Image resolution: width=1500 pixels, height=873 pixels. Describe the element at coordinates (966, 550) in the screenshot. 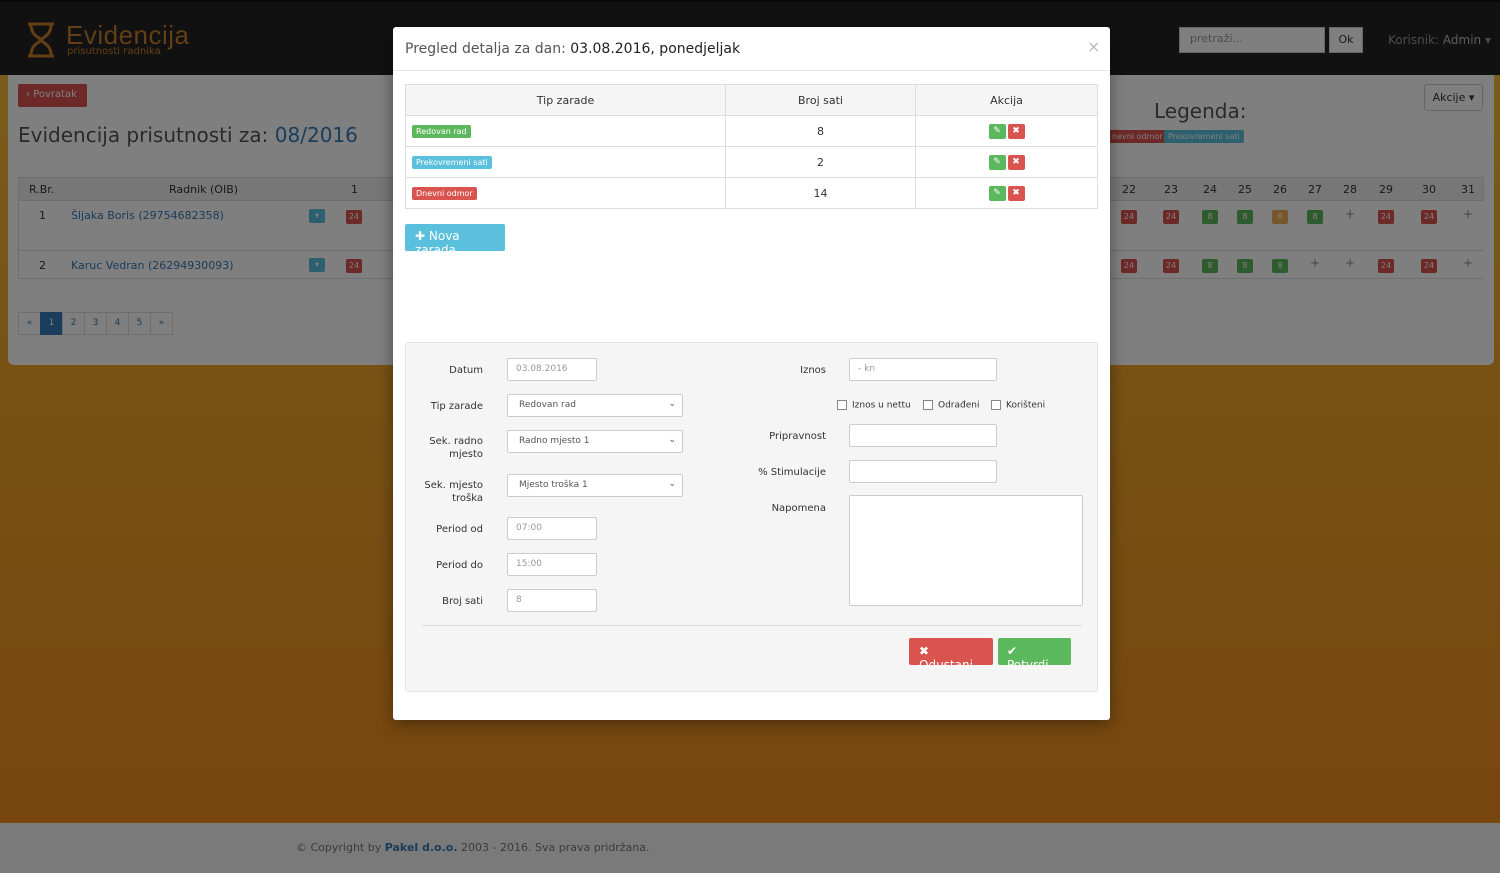

I see `napomena-textarea` at that location.